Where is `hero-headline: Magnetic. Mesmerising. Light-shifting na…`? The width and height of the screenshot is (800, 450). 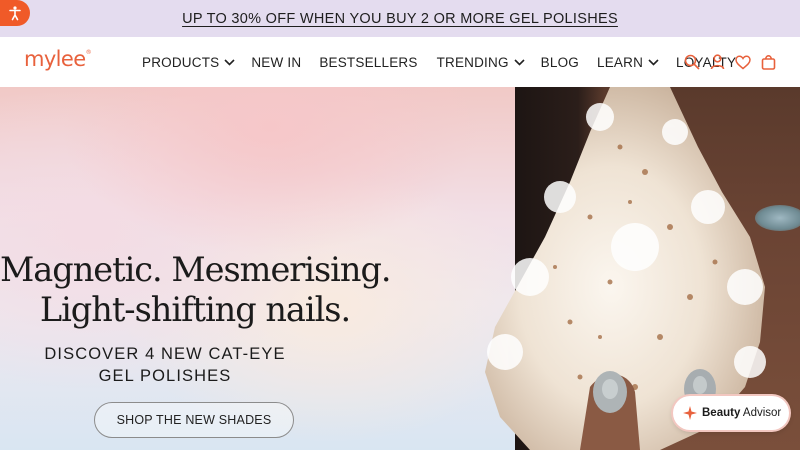
hero-headline: Magnetic. Mesmerising. Light-shifting na… is located at coordinates (196, 289).